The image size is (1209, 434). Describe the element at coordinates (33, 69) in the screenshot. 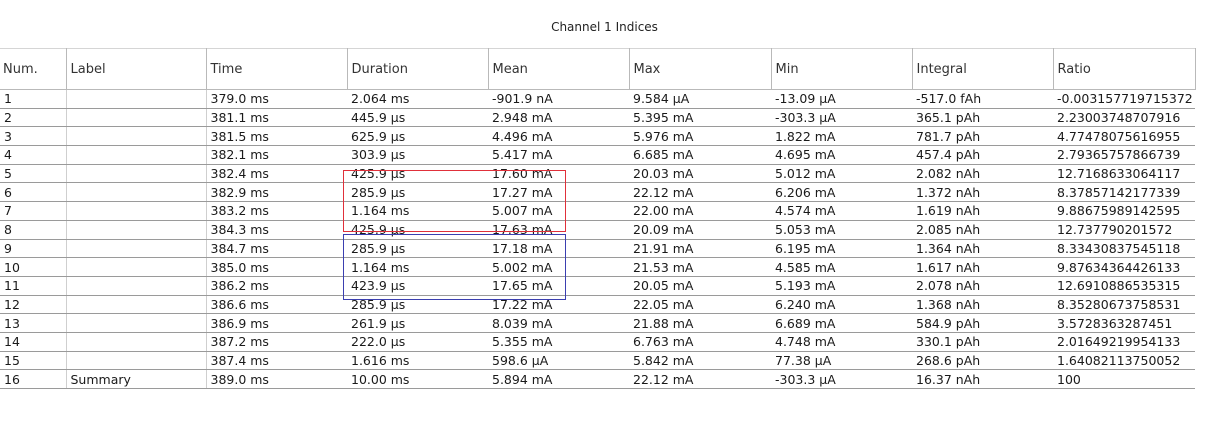

I see `column-header-num: Num.` at that location.